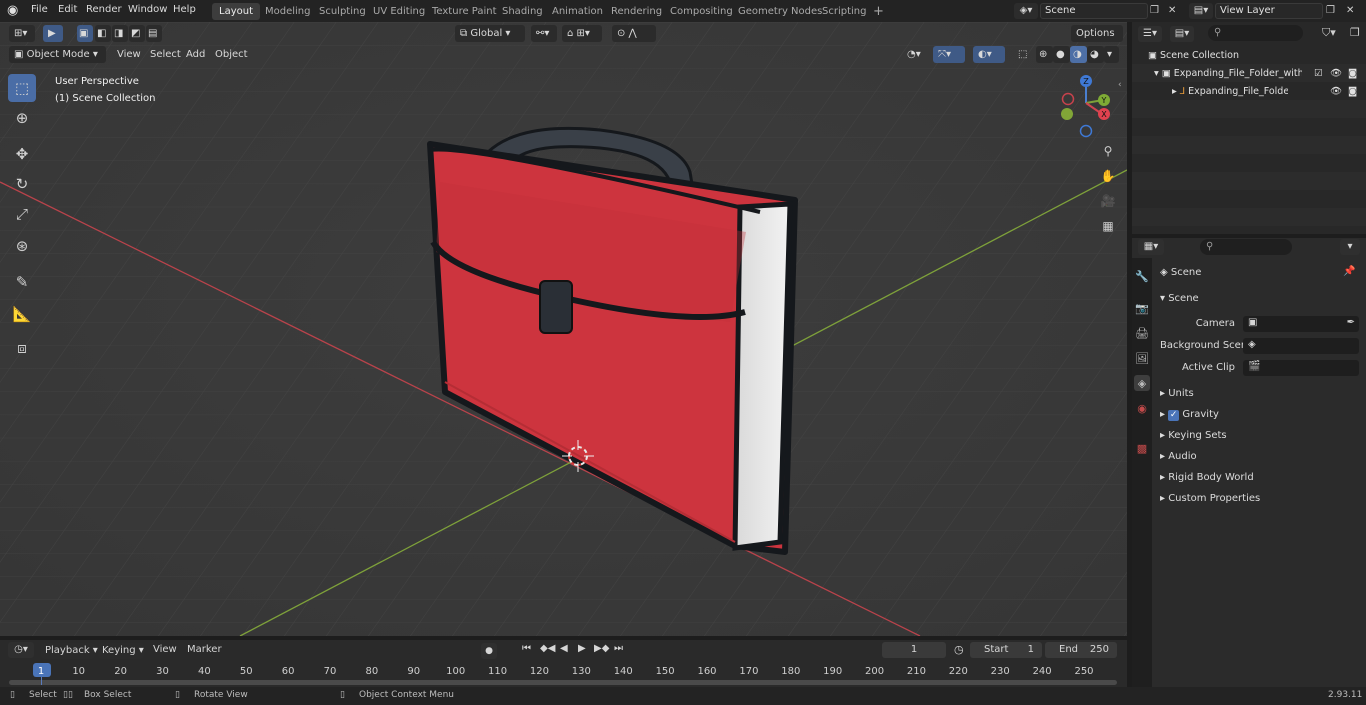 This screenshot has width=1366, height=705. Describe the element at coordinates (204, 649) in the screenshot. I see `timeline-menu-marker: Marker` at that location.